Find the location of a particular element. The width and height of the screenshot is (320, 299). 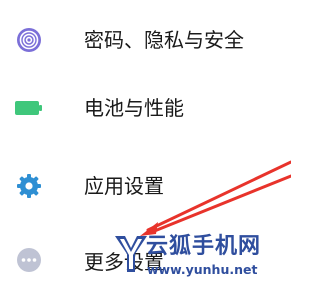

gear-icon is located at coordinates (29, 186).